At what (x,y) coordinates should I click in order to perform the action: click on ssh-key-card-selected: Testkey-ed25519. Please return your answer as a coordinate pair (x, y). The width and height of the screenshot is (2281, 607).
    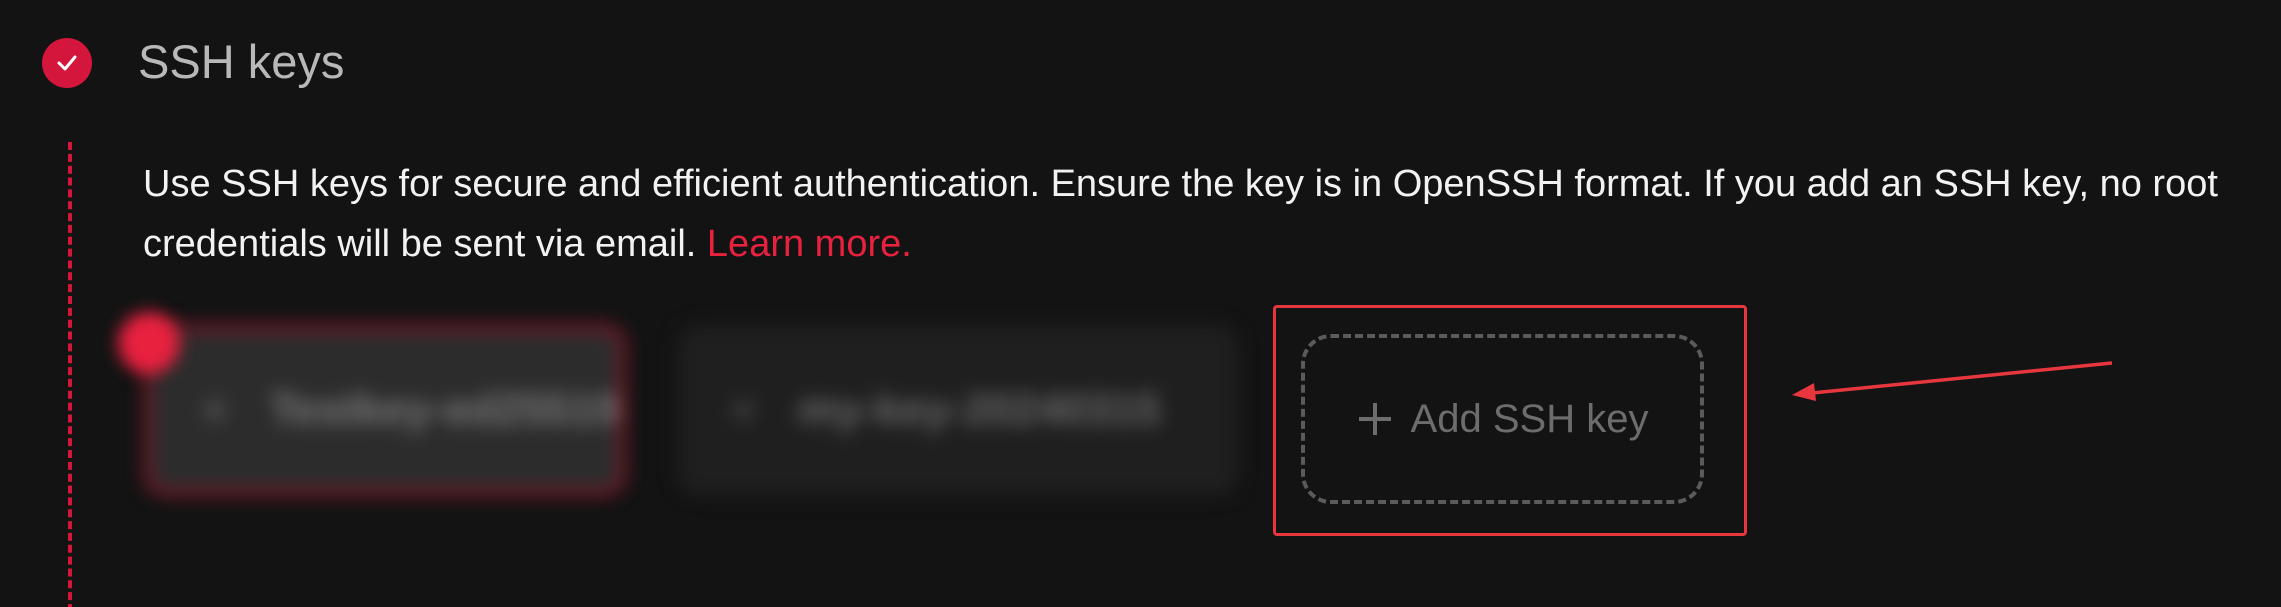
    Looking at the image, I should click on (385, 410).